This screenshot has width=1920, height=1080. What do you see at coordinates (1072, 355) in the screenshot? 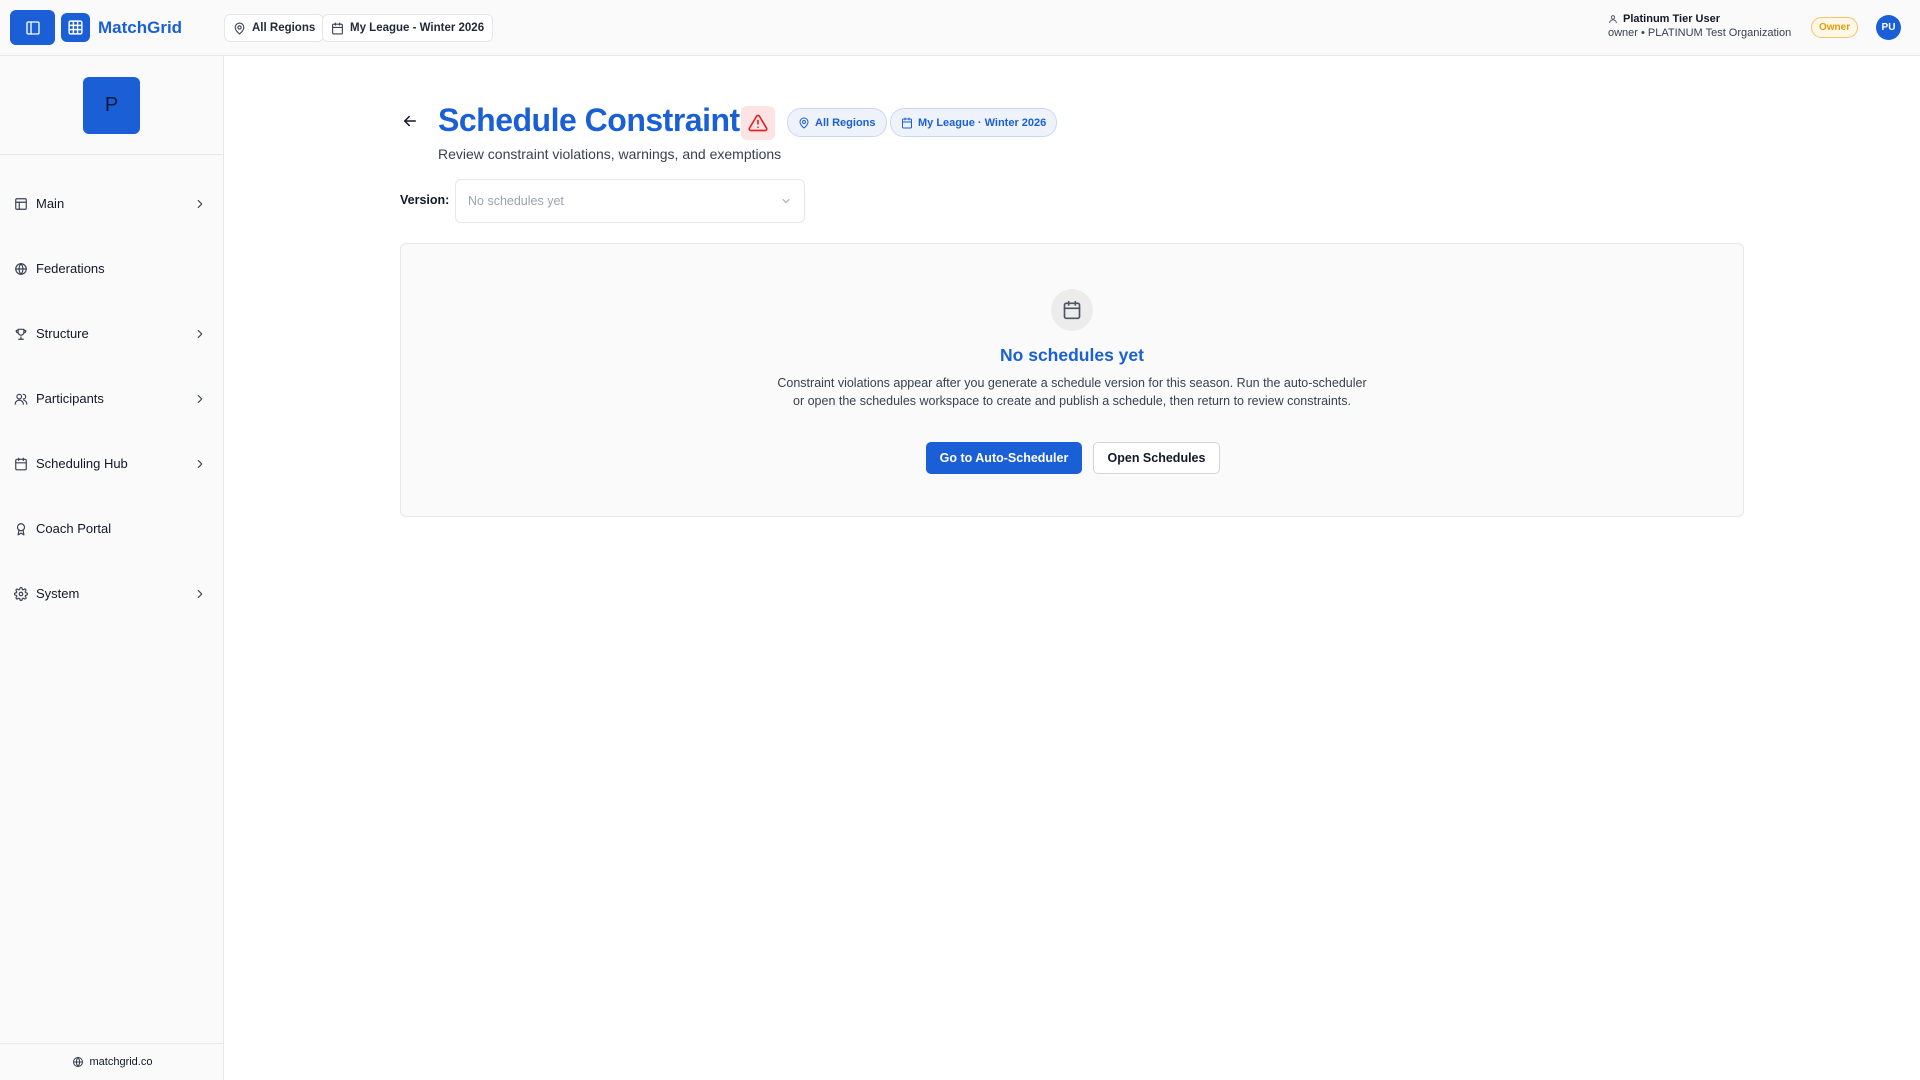
I see `empty-state-title: No schedules yet` at bounding box center [1072, 355].